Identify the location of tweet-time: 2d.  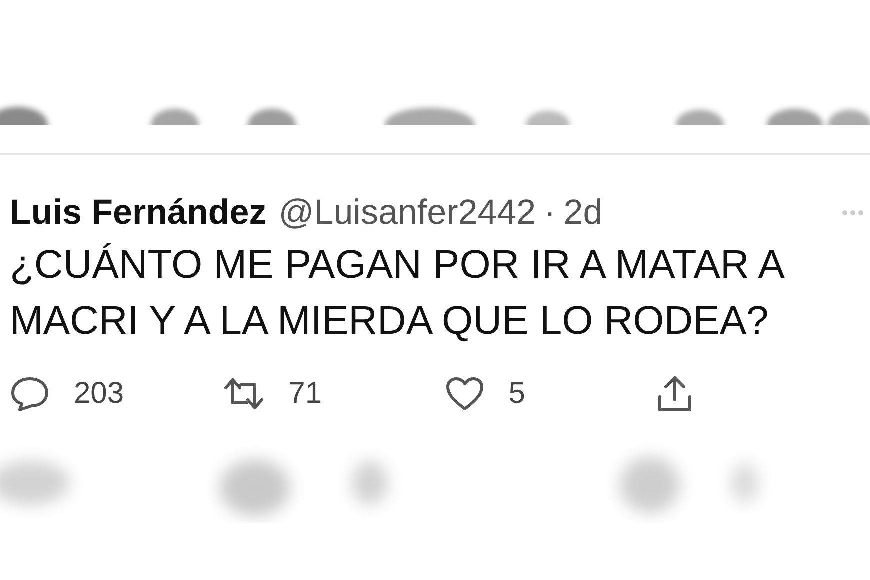
(583, 213).